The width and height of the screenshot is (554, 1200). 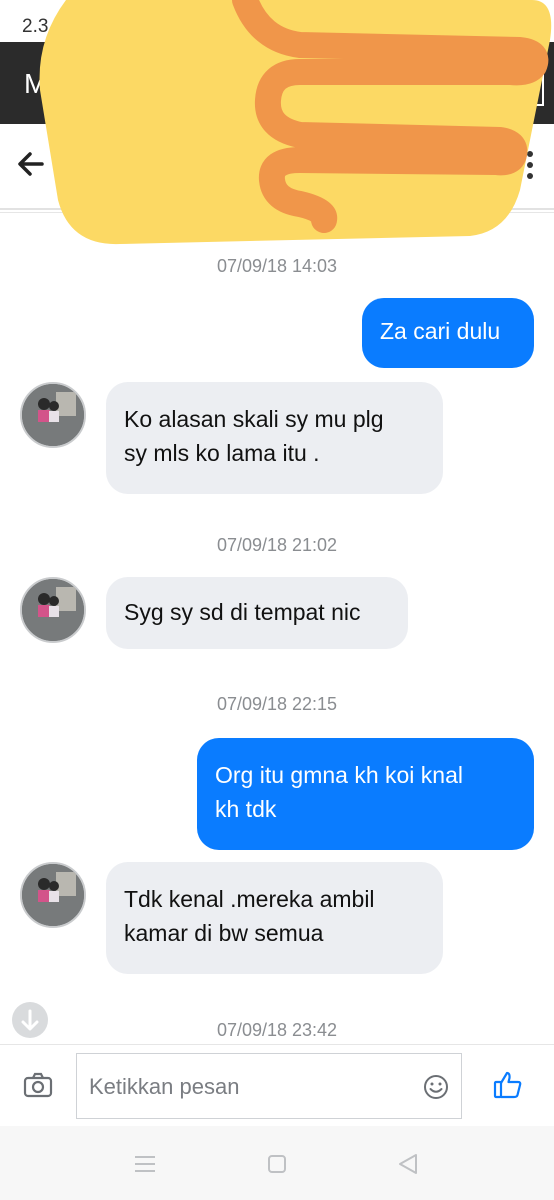 I want to click on message-input-placeholder: Ketikkan pesan, so click(x=164, y=1086).